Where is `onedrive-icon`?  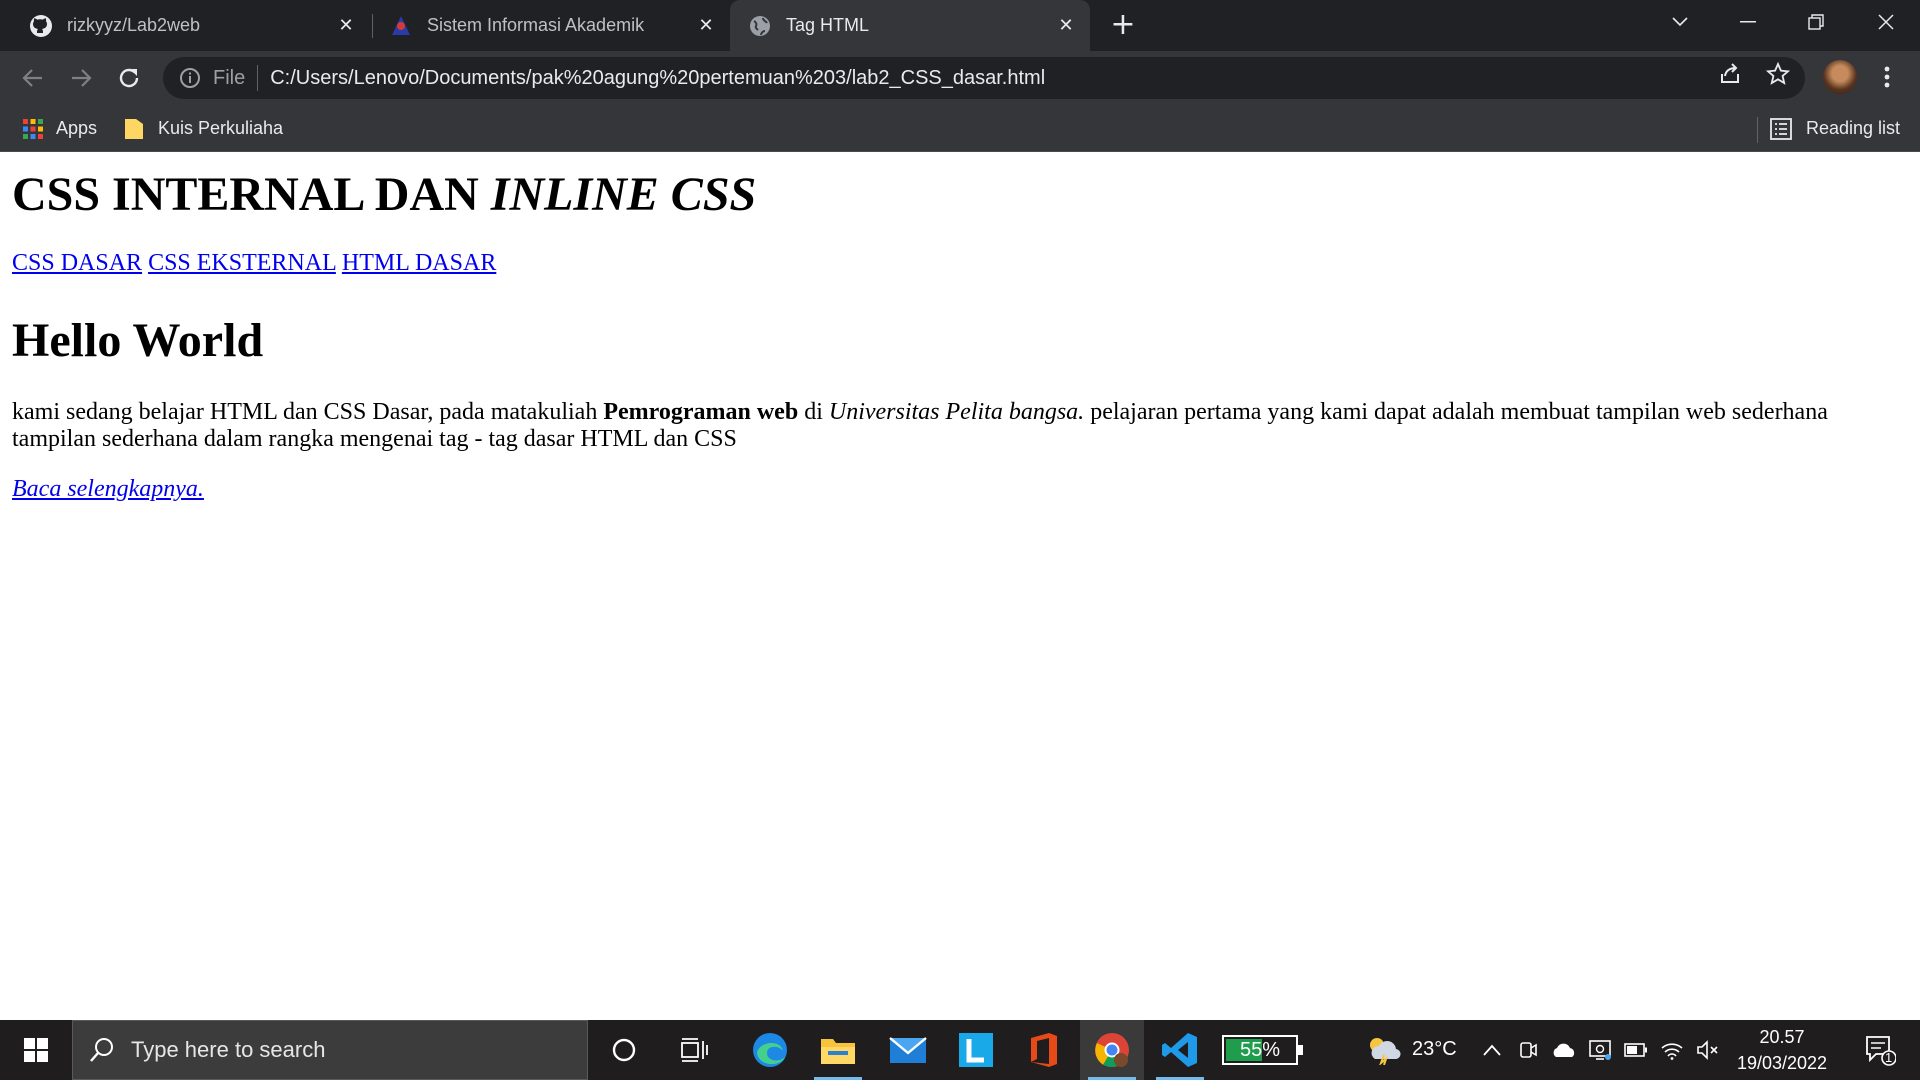 onedrive-icon is located at coordinates (1564, 1050).